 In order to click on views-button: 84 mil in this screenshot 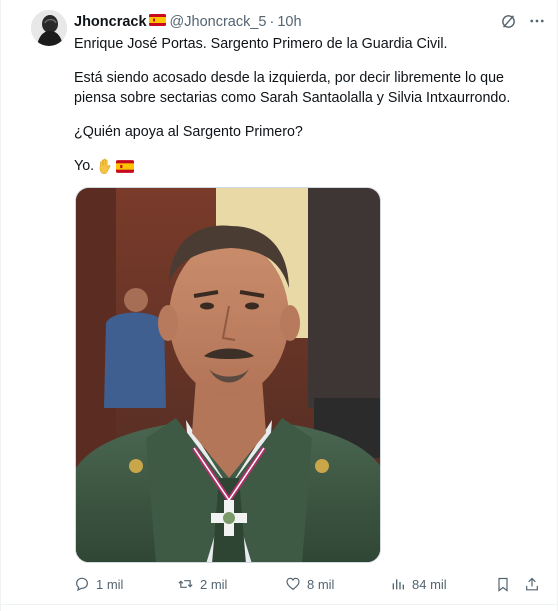, I will do `click(418, 584)`.